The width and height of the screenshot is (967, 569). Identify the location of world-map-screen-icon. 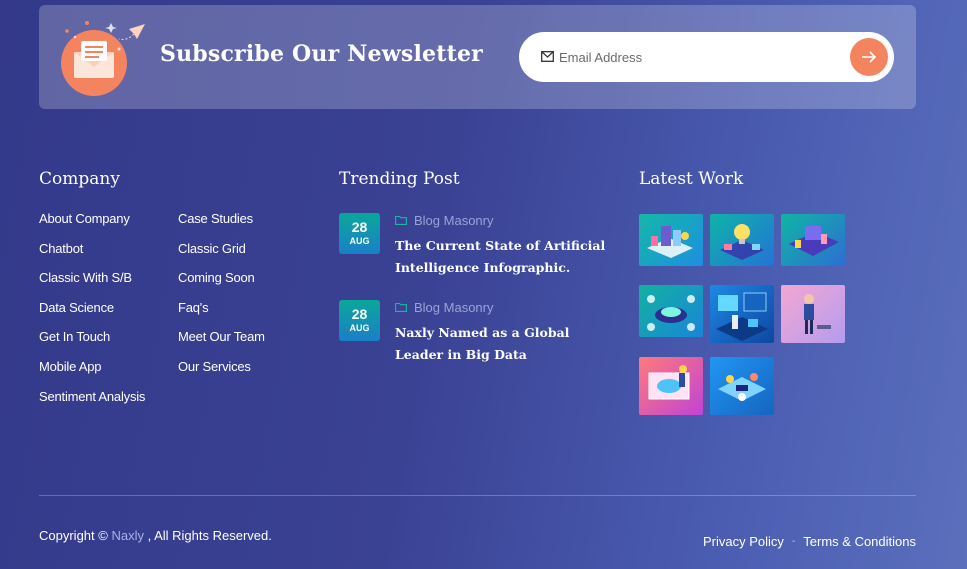
(669, 382).